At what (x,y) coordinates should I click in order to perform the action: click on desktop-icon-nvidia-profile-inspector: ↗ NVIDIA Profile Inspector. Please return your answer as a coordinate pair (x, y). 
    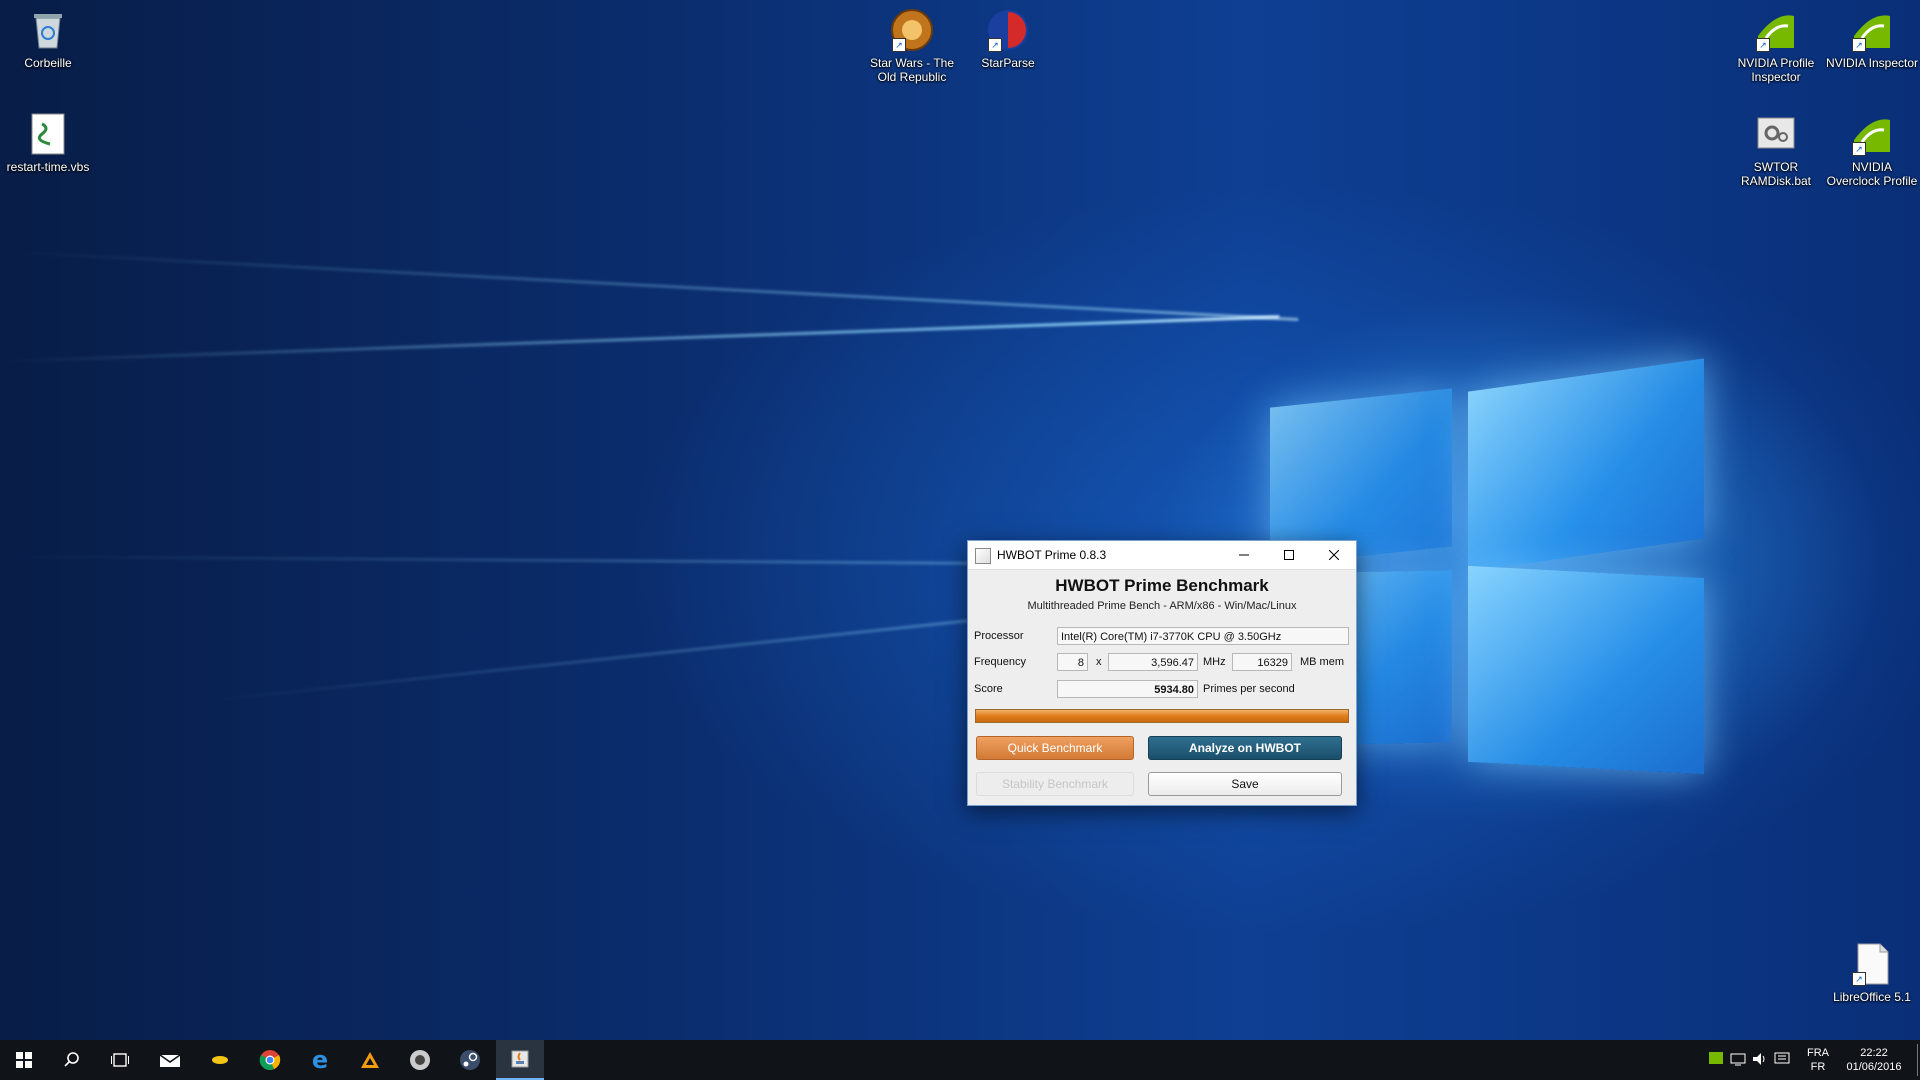
    Looking at the image, I should click on (1776, 43).